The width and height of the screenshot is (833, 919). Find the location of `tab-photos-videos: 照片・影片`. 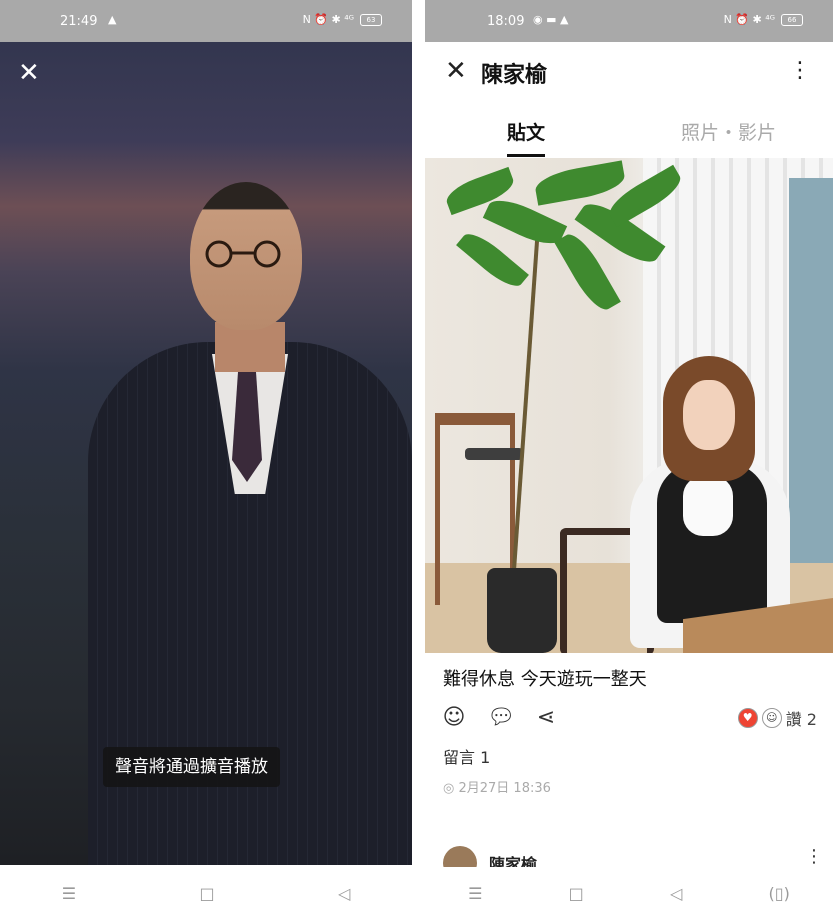

tab-photos-videos: 照片・影片 is located at coordinates (728, 131).